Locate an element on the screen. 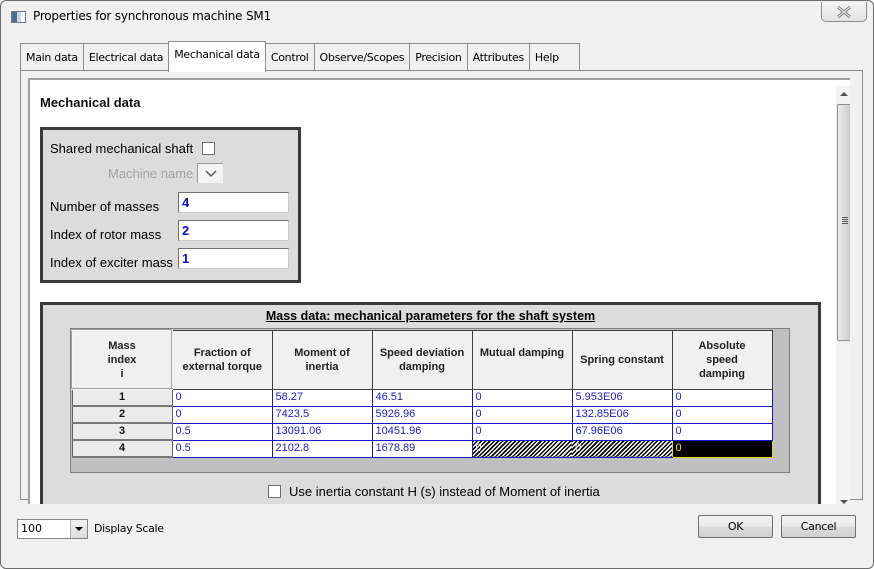 Image resolution: width=874 pixels, height=569 pixels. table-row: 1 0 58.27 46.51 0 5.953E06 0 is located at coordinates (422, 397).